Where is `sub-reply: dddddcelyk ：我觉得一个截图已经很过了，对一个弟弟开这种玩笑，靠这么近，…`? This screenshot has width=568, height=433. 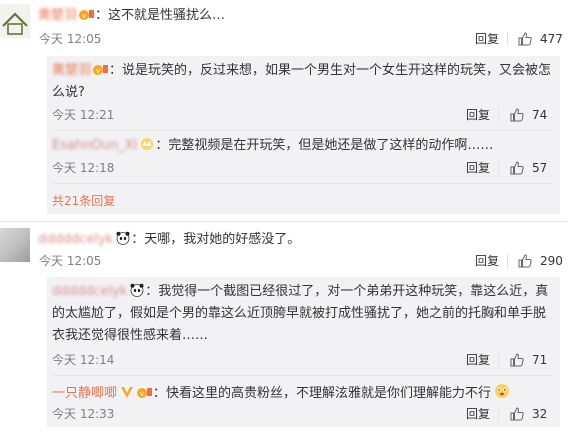
sub-reply: dddddcelyk ：我觉得一个截图已经很过了，对一个弟弟开这种玩笑，靠这么近，… is located at coordinates (302, 314).